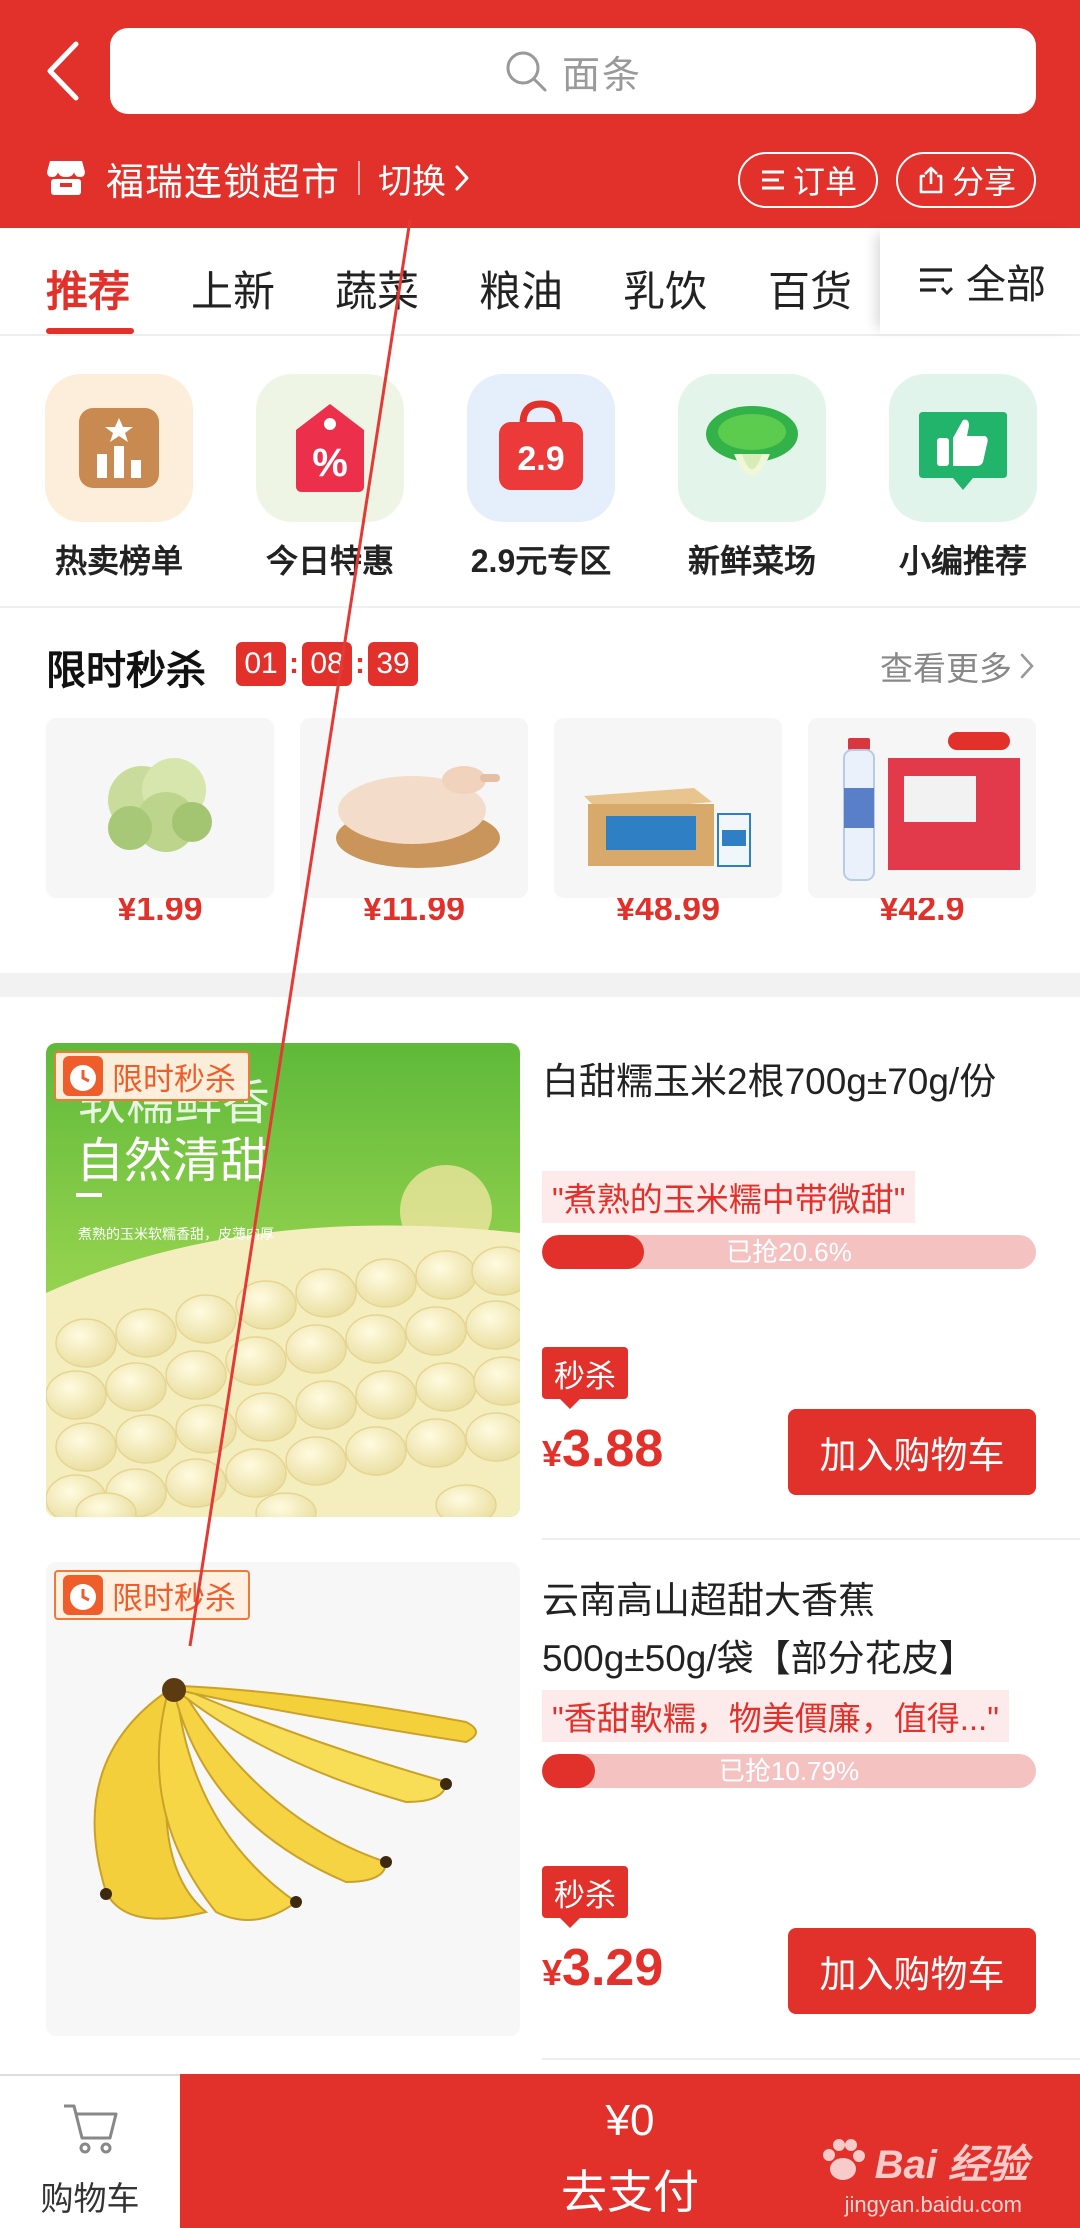  I want to click on list-icon, so click(772, 180).